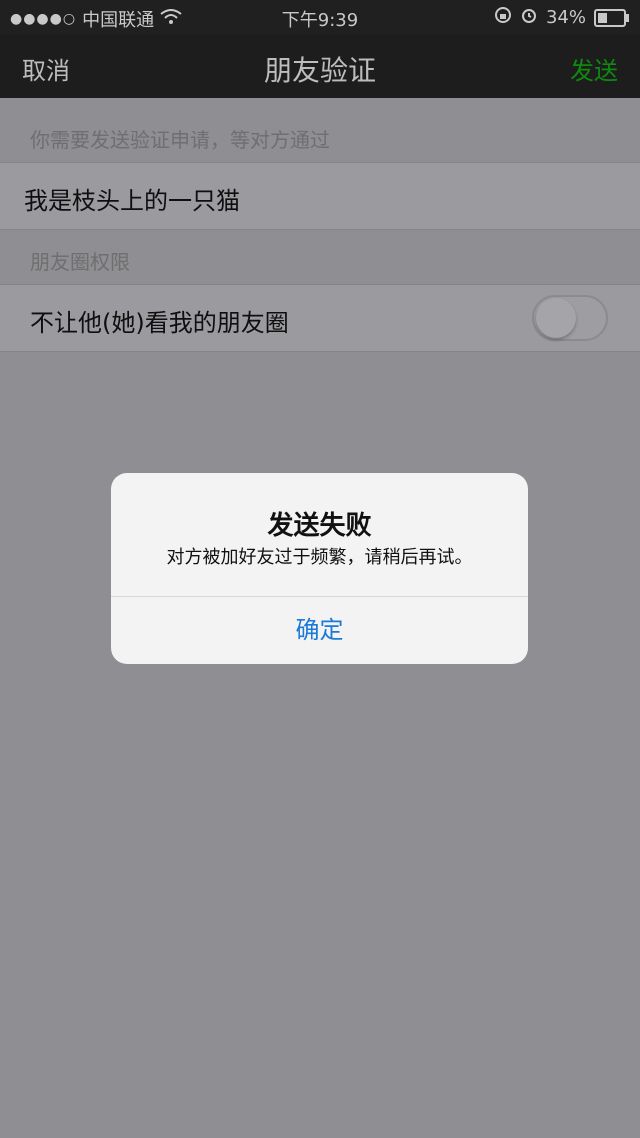 The width and height of the screenshot is (640, 1138). Describe the element at coordinates (320, 17) in the screenshot. I see `status-bar: ●●●●○ 中国联通 下午9:39 34%` at that location.